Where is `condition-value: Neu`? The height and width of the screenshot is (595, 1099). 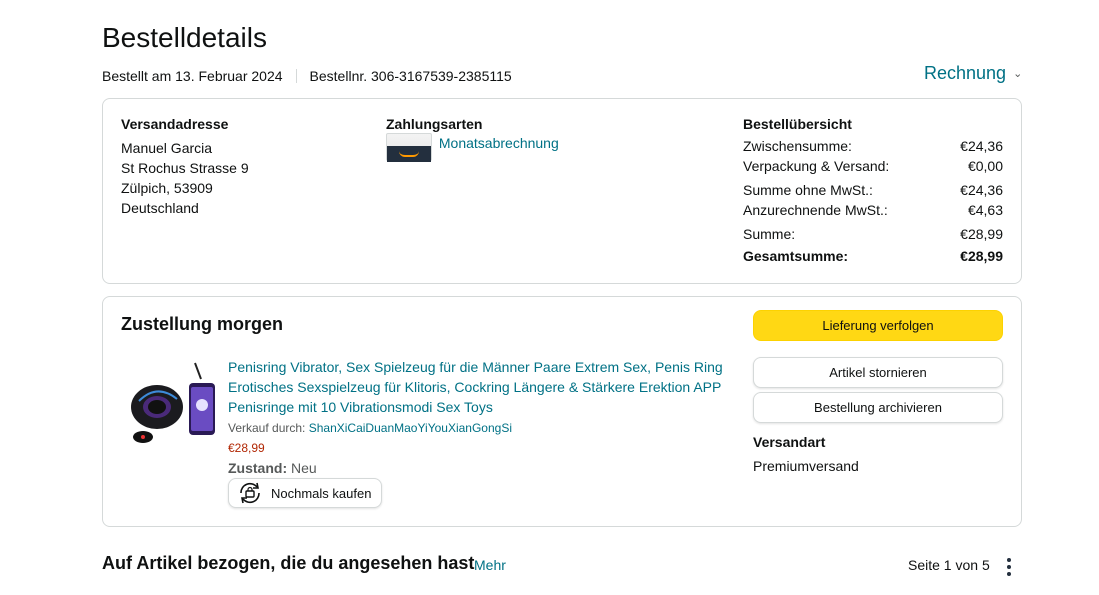 condition-value: Neu is located at coordinates (304, 468).